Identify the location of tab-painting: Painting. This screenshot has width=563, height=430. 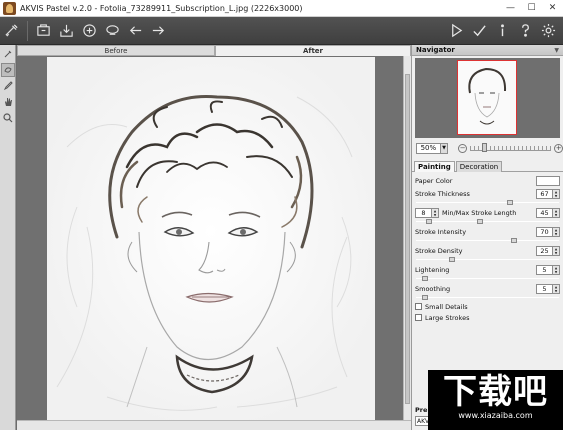
(434, 166).